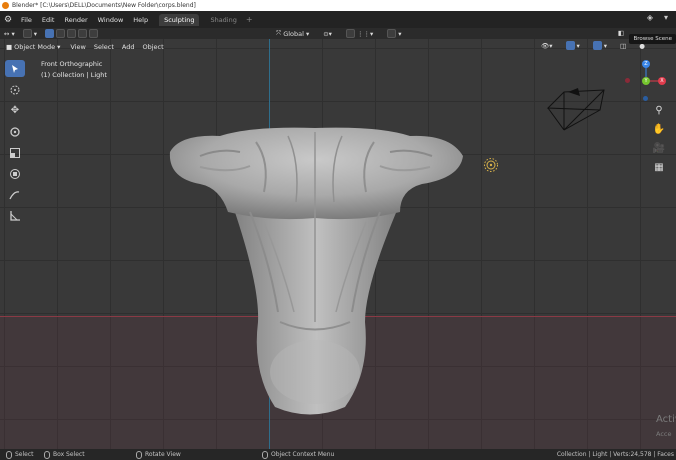 This screenshot has height=460, width=676. What do you see at coordinates (621, 33) in the screenshot?
I see `xray-toggle: ◧` at bounding box center [621, 33].